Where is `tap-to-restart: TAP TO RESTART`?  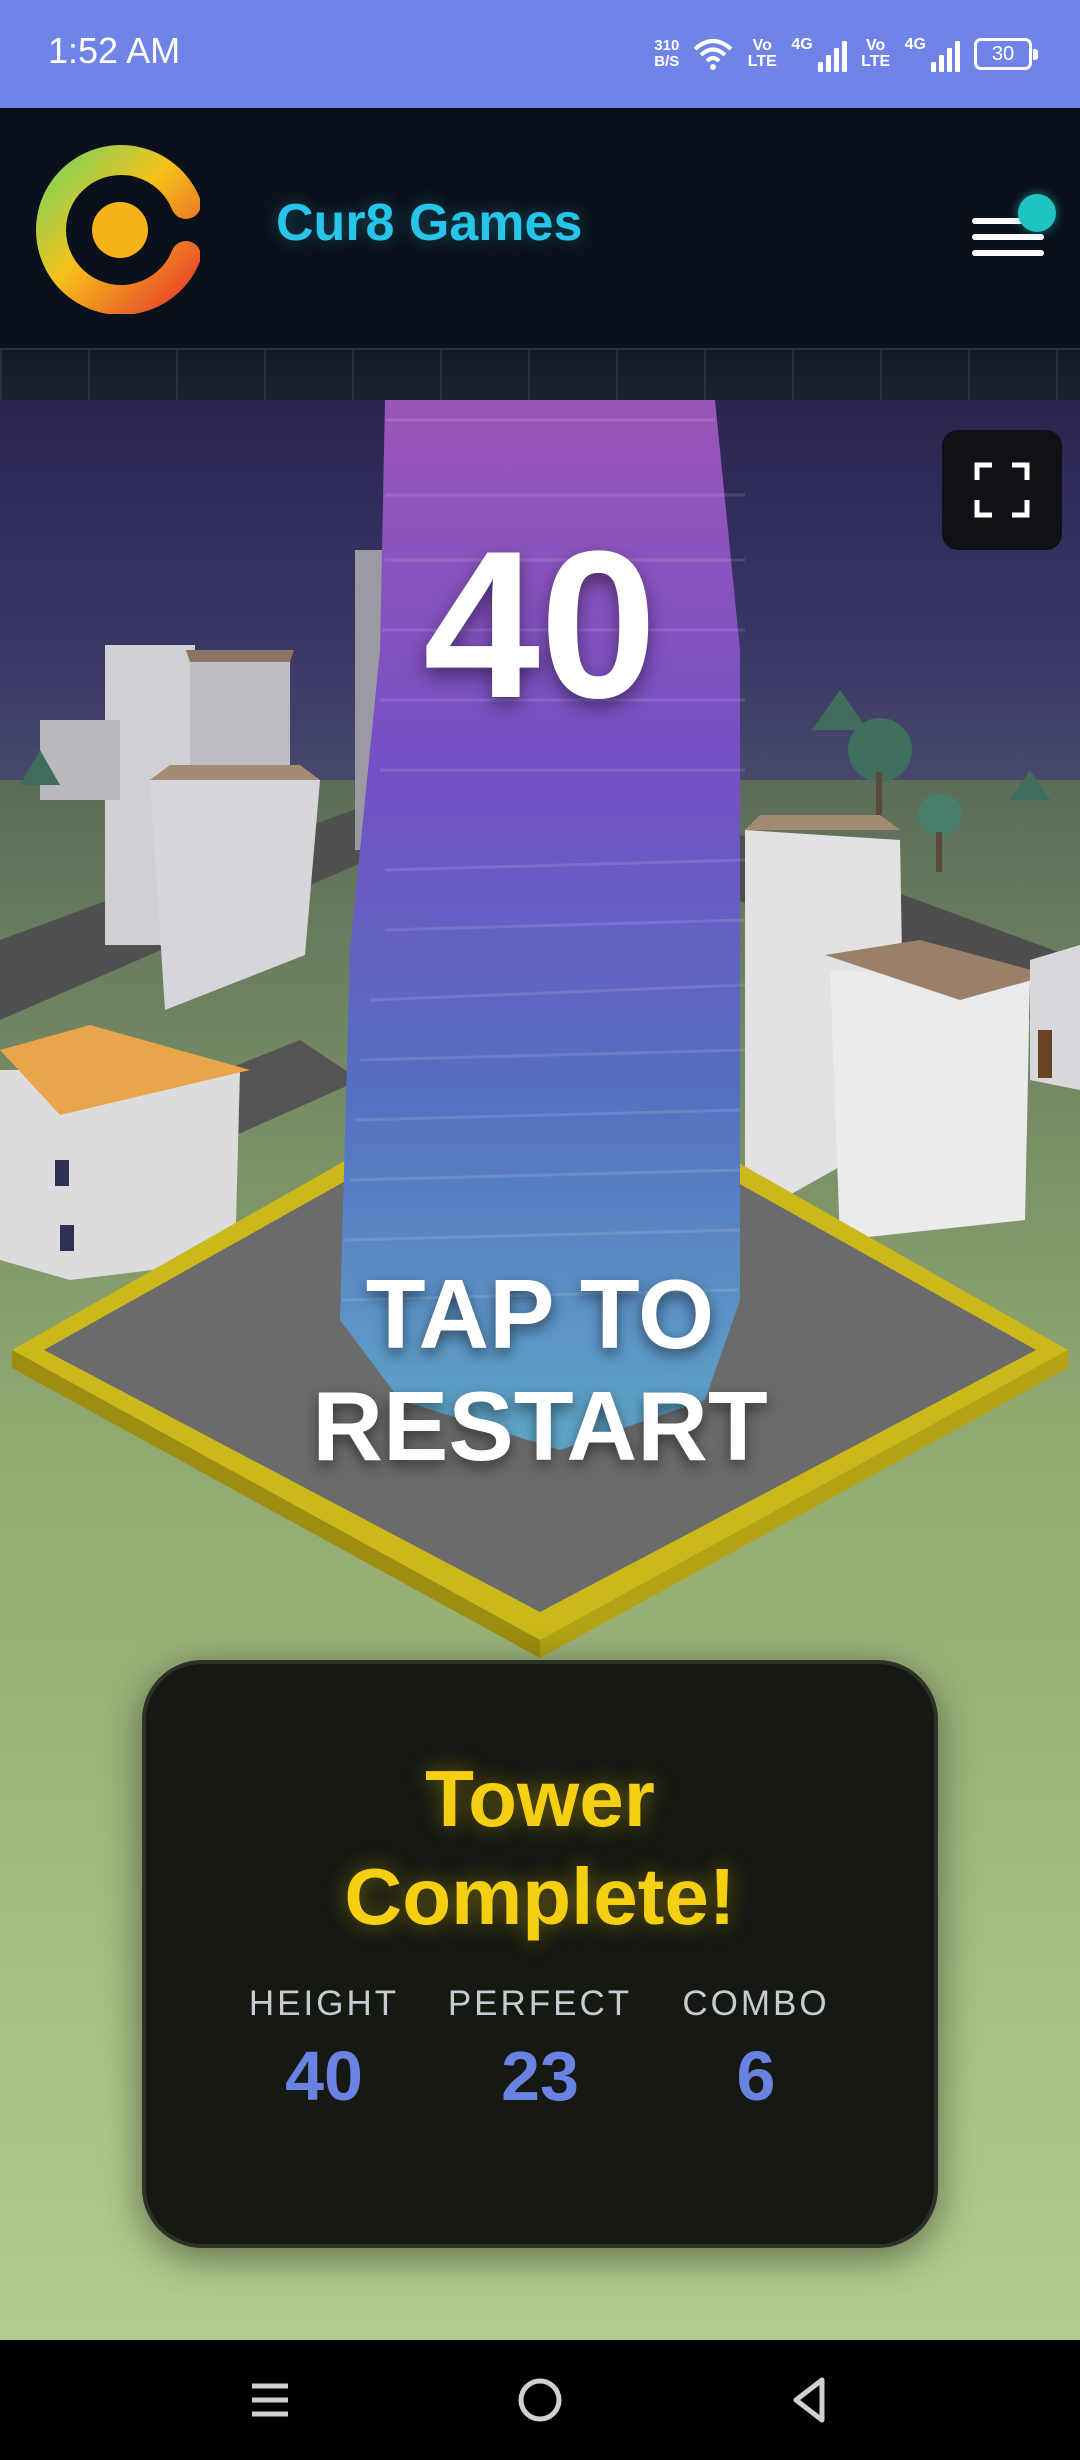
tap-to-restart: TAP TO RESTART is located at coordinates (540, 1370).